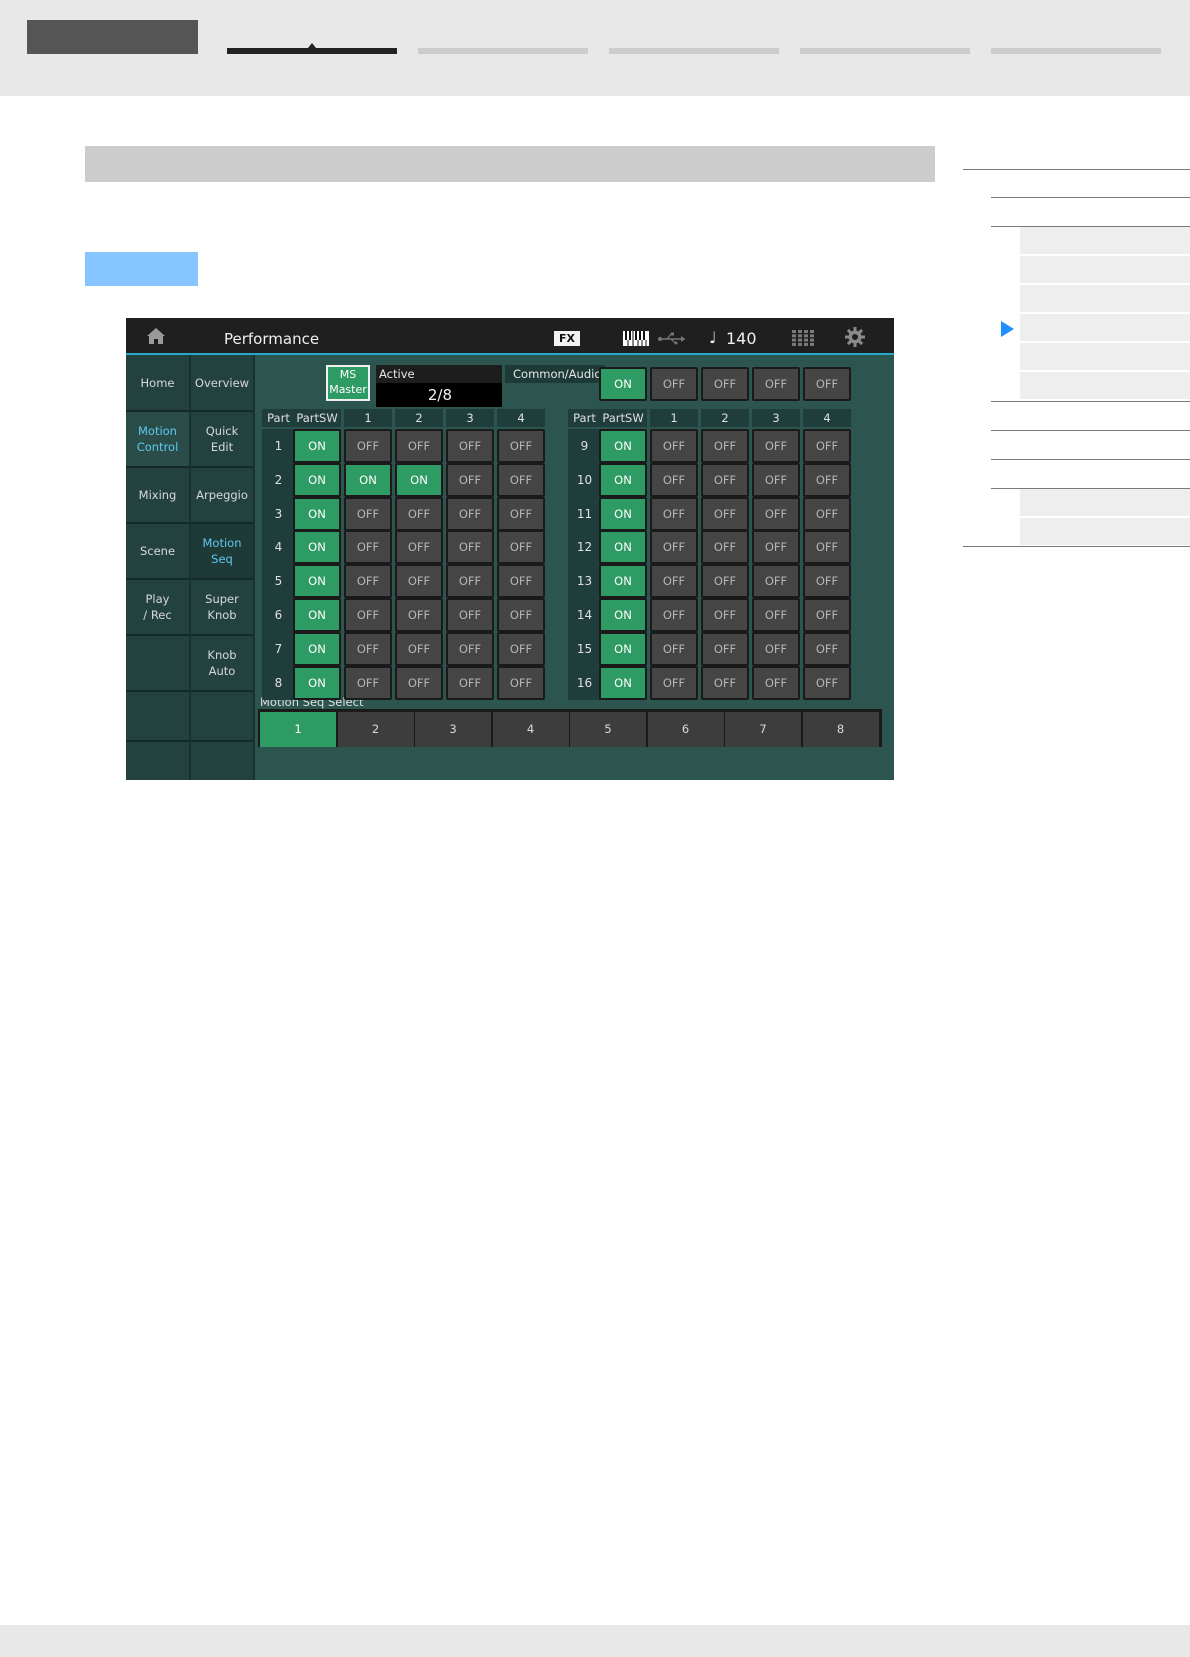  What do you see at coordinates (674, 384) in the screenshot?
I see `common-audio-switch-1: OFF` at bounding box center [674, 384].